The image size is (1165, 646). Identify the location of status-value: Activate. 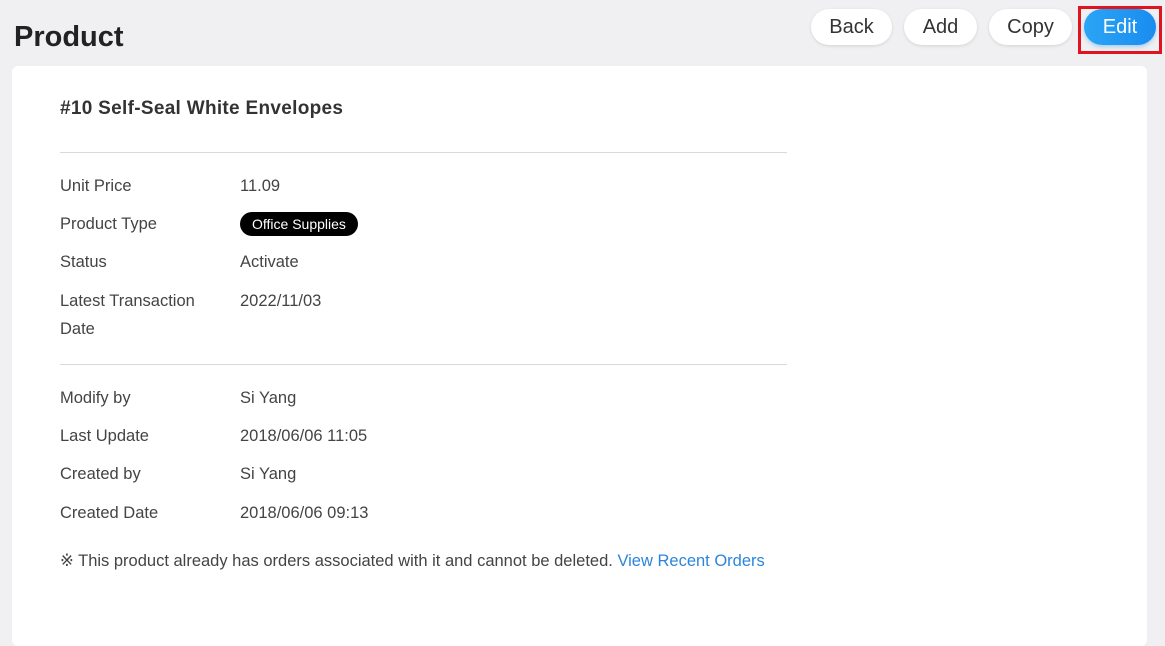
(269, 262).